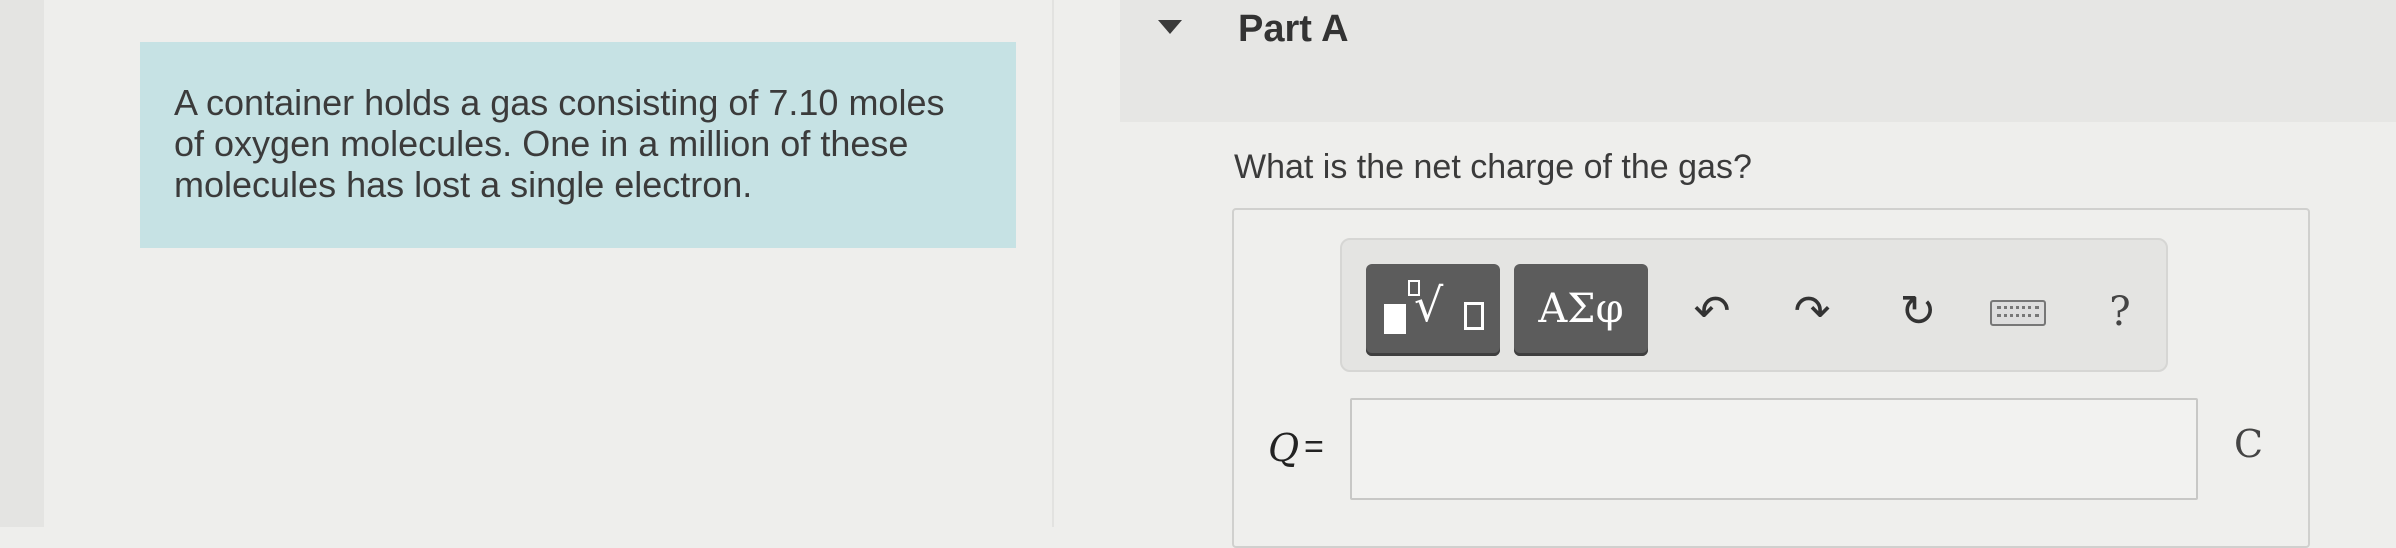  Describe the element at coordinates (1812, 312) in the screenshot. I see `redo-icon: ↷` at that location.